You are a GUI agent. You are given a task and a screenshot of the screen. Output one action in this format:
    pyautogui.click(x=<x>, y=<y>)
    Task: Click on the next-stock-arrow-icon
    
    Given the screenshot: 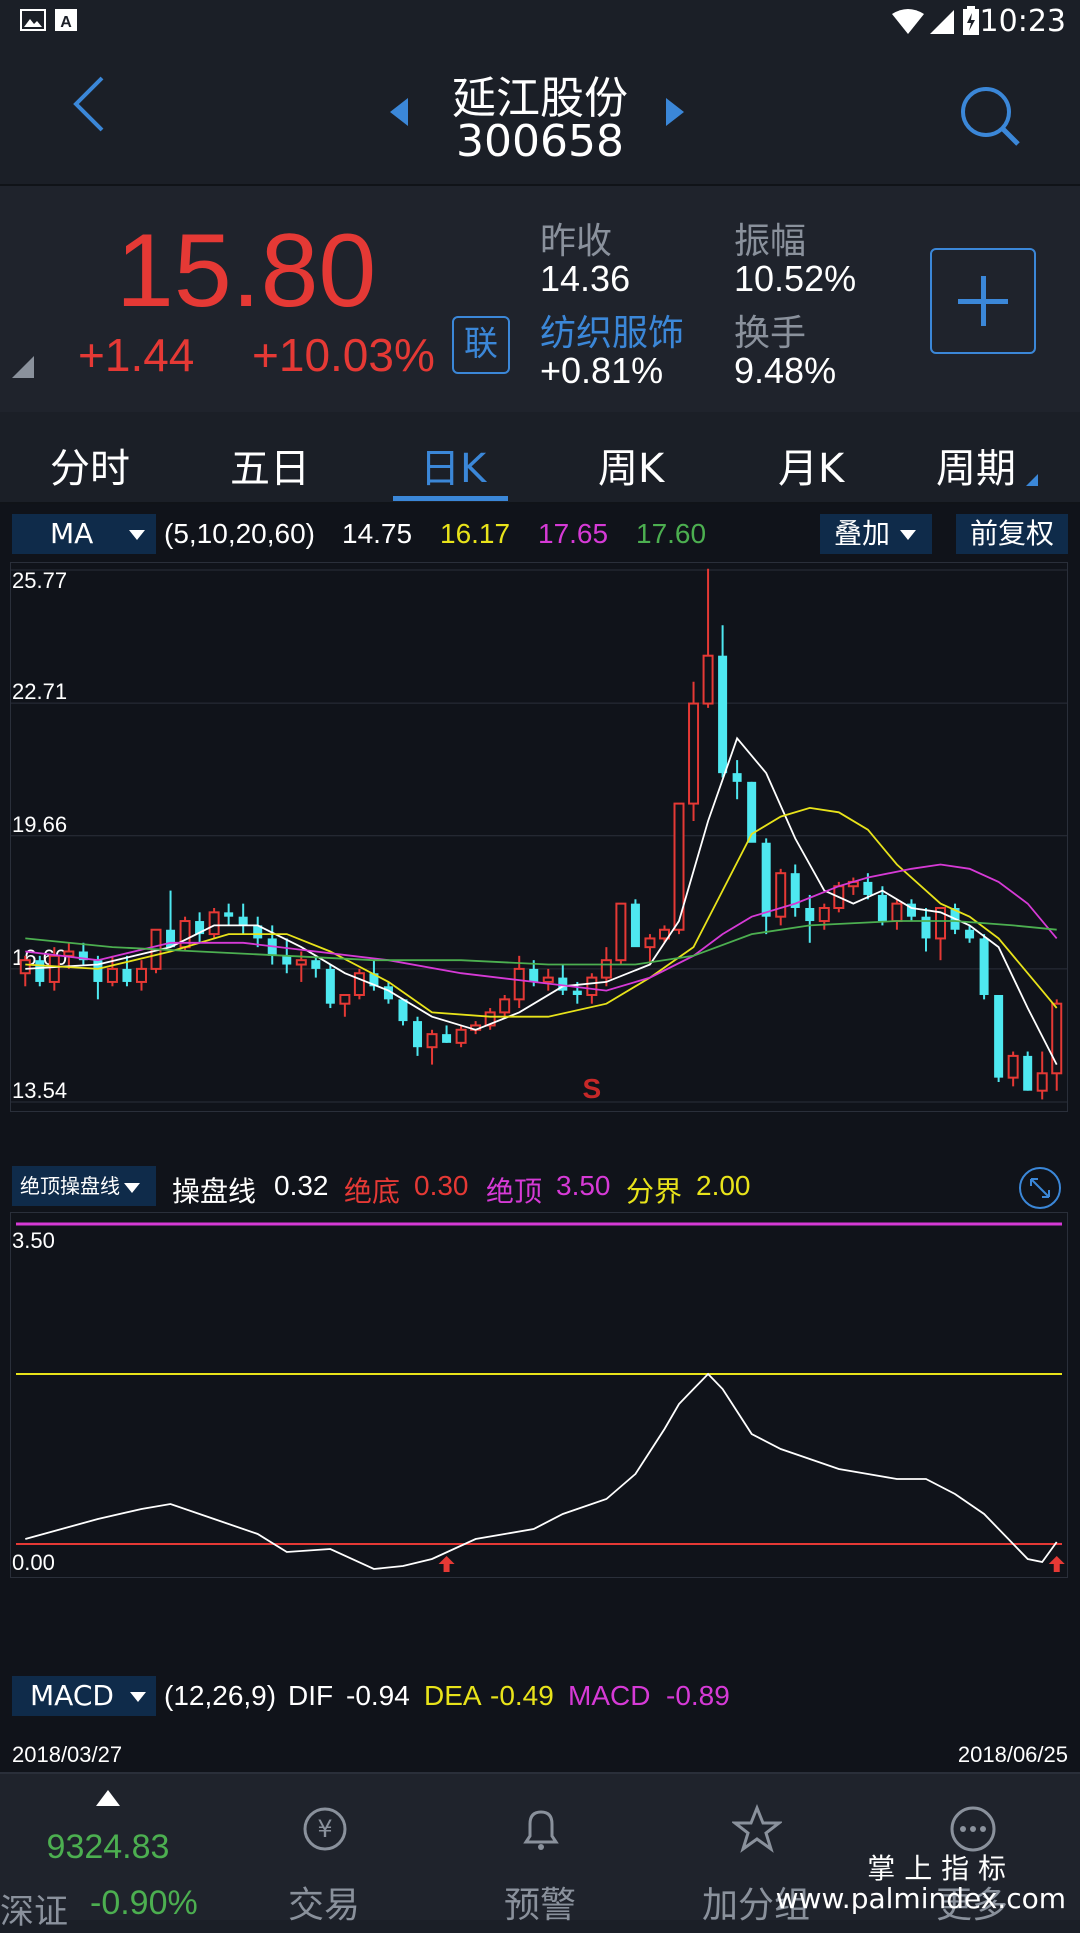 What is the action you would take?
    pyautogui.click(x=675, y=112)
    